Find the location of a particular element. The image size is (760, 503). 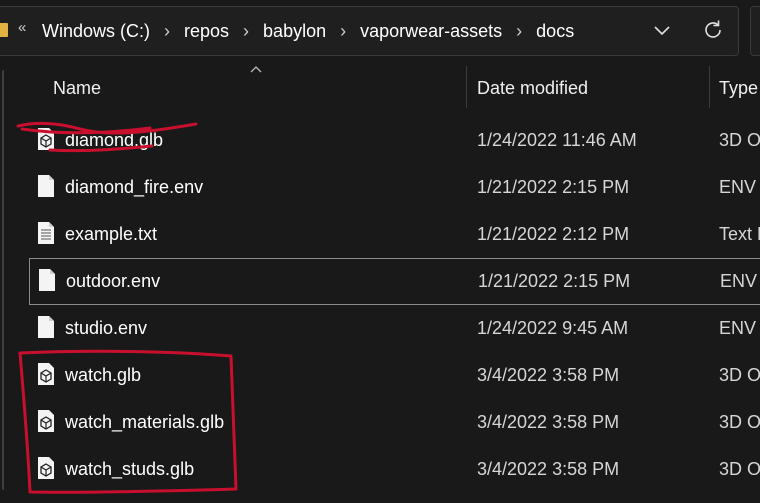

breadcrumb-item-vaporwear-assets: vaporwear-assets is located at coordinates (431, 31).